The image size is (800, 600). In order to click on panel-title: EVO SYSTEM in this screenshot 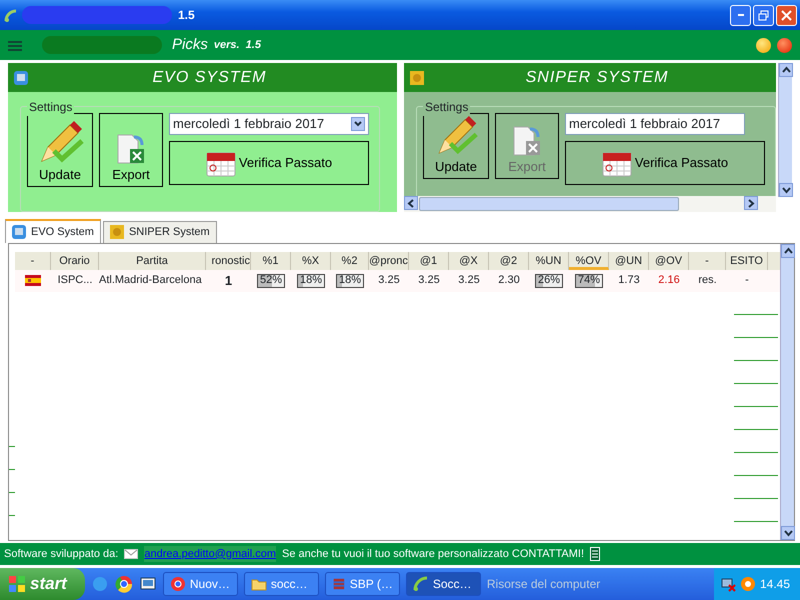, I will do `click(209, 78)`.